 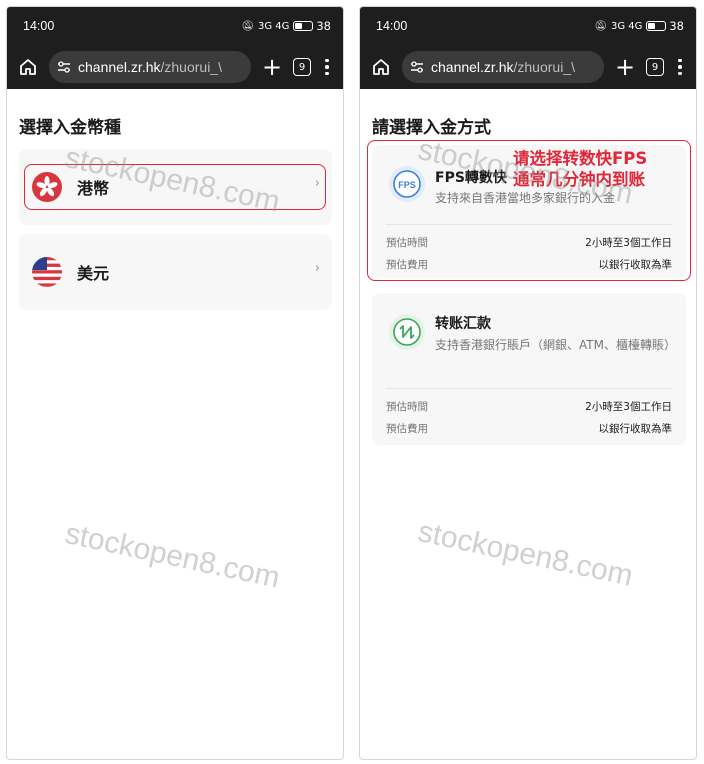 I want to click on currency-label-usd: 美元, so click(x=93, y=273).